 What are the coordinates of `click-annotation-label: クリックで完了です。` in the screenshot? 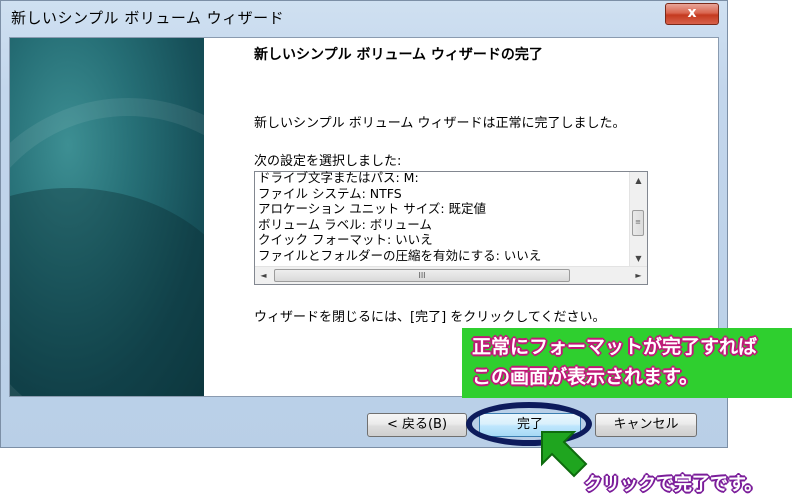 It's located at (673, 484).